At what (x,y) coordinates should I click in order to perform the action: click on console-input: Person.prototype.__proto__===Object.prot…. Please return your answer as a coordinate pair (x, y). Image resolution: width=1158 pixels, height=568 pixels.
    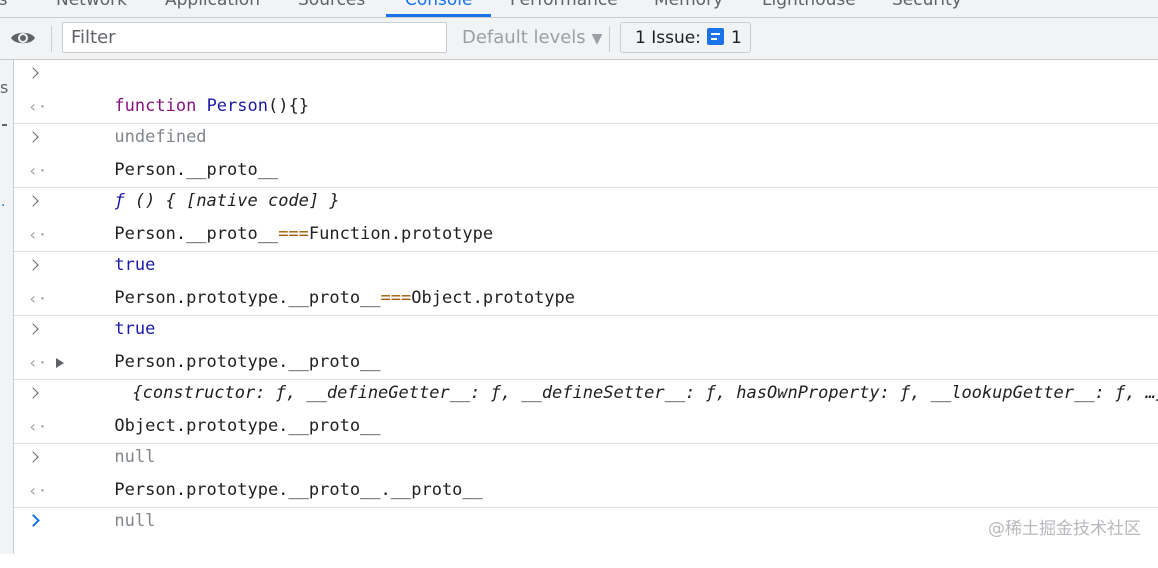
    Looking at the image, I should click on (586, 280).